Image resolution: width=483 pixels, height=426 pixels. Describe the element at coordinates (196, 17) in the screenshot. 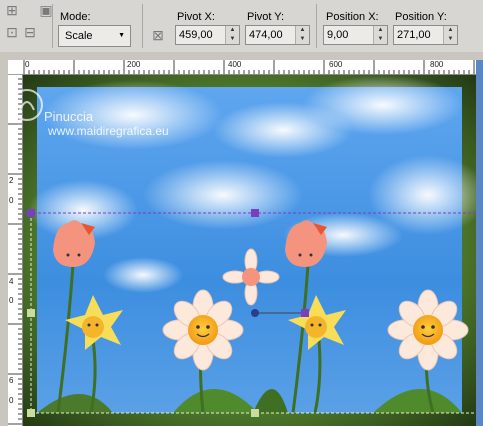

I see `pivot-x-label: Pivot X:` at that location.